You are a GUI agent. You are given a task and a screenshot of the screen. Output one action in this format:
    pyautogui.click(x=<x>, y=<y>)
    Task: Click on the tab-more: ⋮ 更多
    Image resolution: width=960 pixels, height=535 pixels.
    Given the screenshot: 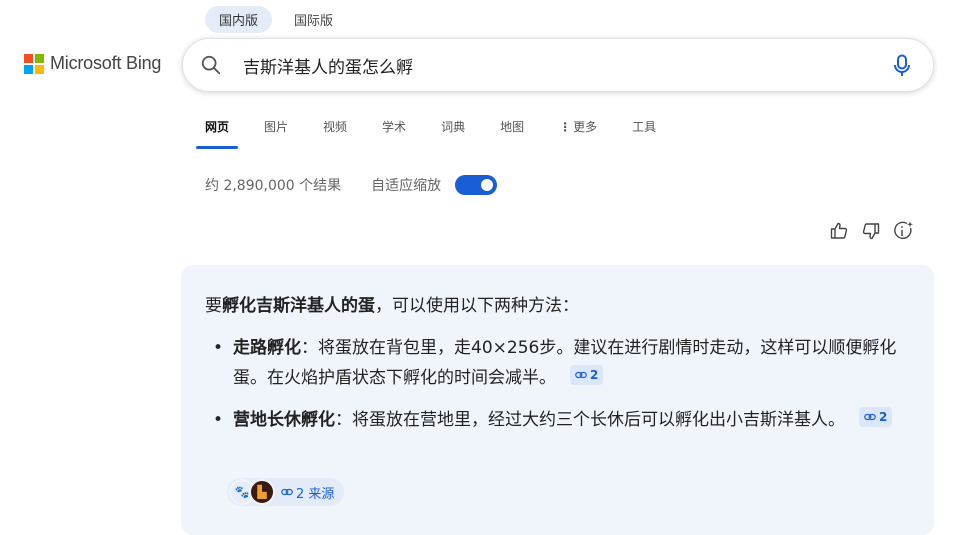 What is the action you would take?
    pyautogui.click(x=578, y=132)
    